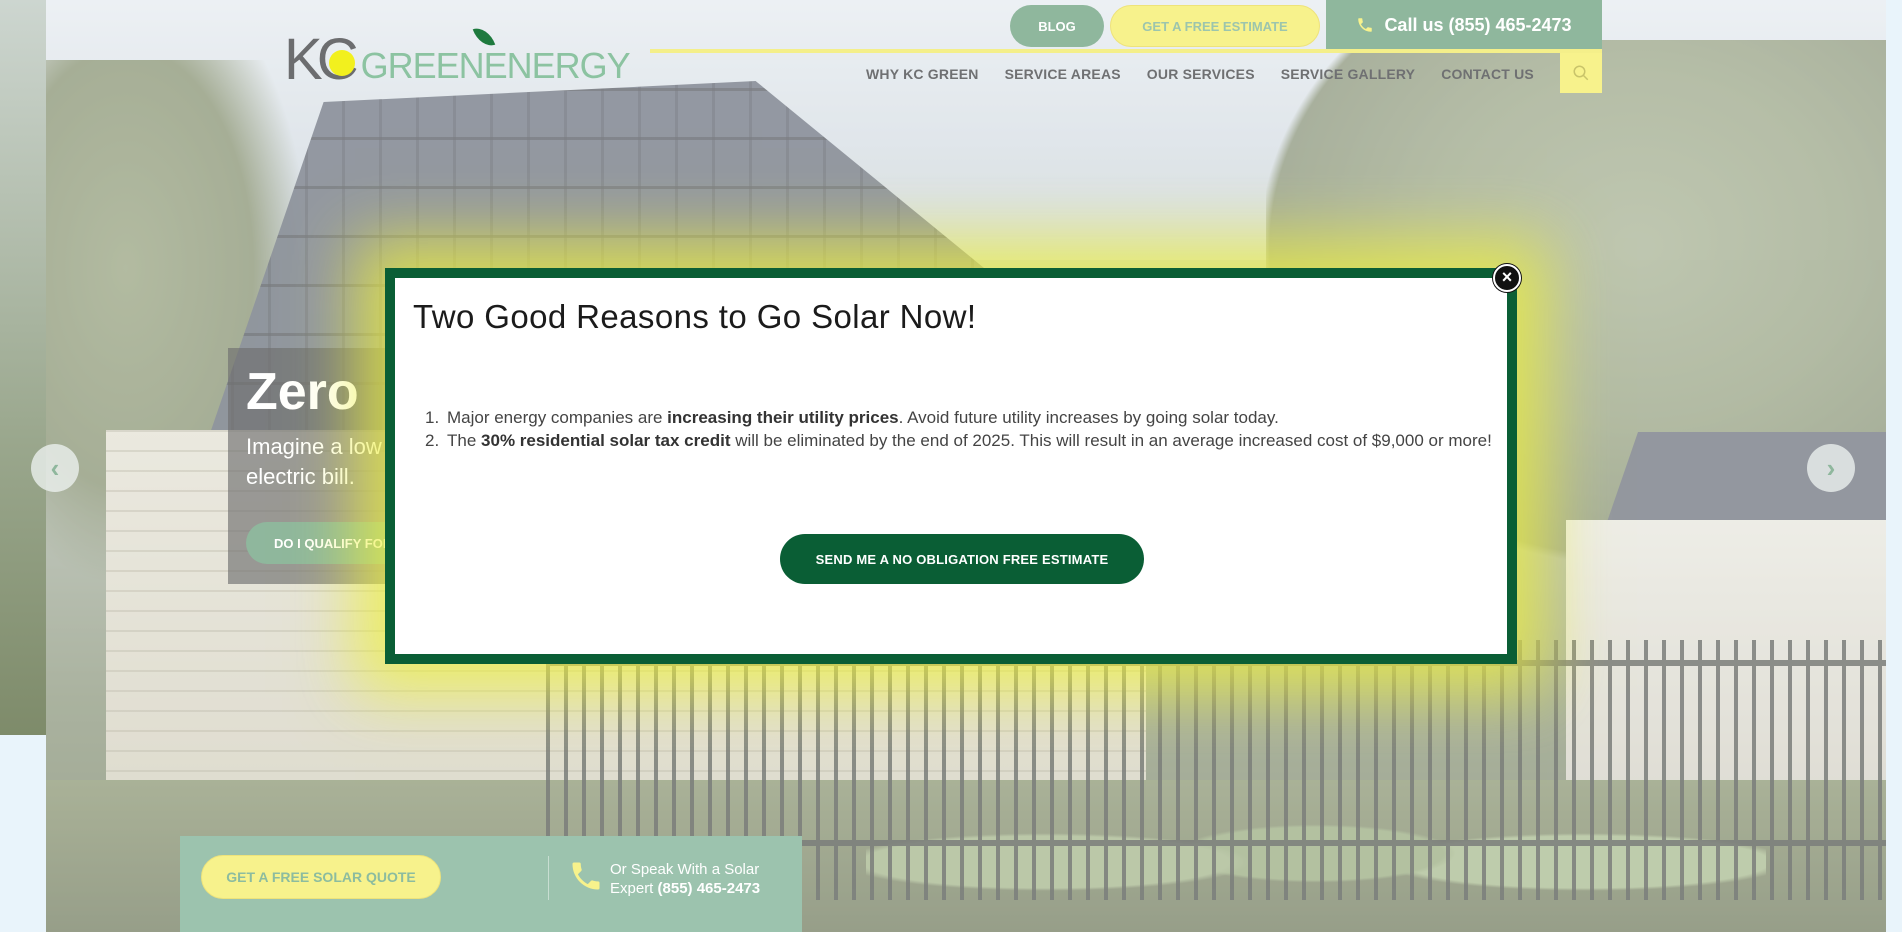 The width and height of the screenshot is (1902, 932). Describe the element at coordinates (606, 440) in the screenshot. I see `list-item-text-bold: 30% residential solar tax credit` at that location.